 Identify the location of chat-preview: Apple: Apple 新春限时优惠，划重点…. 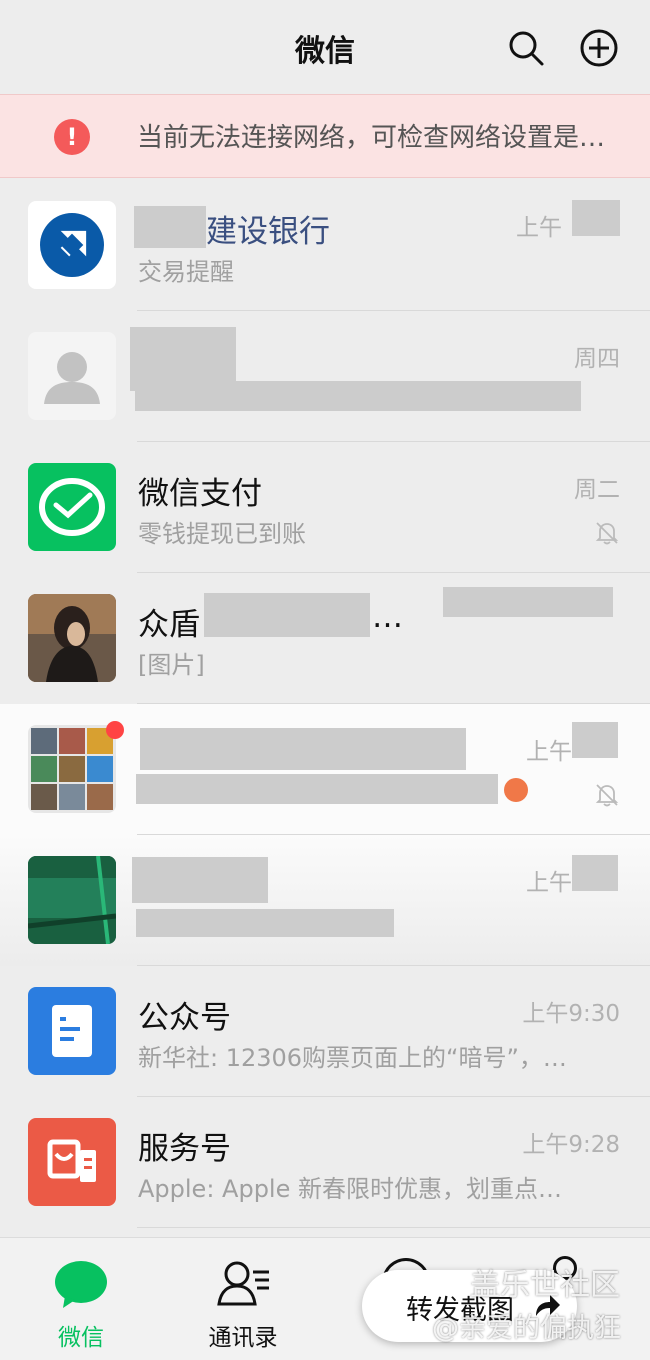
(350, 1189).